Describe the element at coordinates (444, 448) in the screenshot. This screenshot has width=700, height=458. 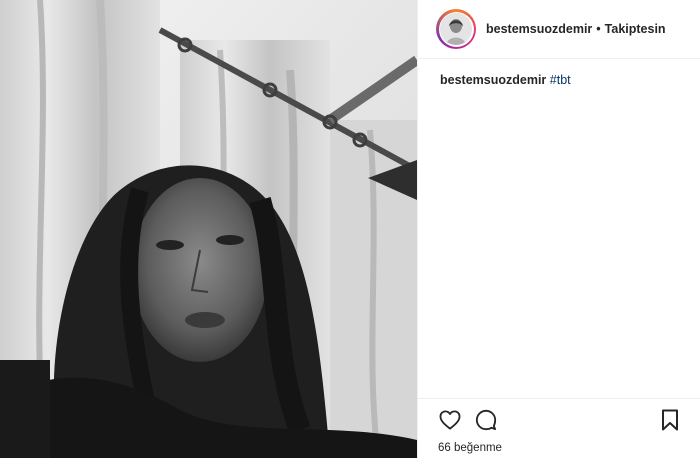
I see `likes-number: 66` at that location.